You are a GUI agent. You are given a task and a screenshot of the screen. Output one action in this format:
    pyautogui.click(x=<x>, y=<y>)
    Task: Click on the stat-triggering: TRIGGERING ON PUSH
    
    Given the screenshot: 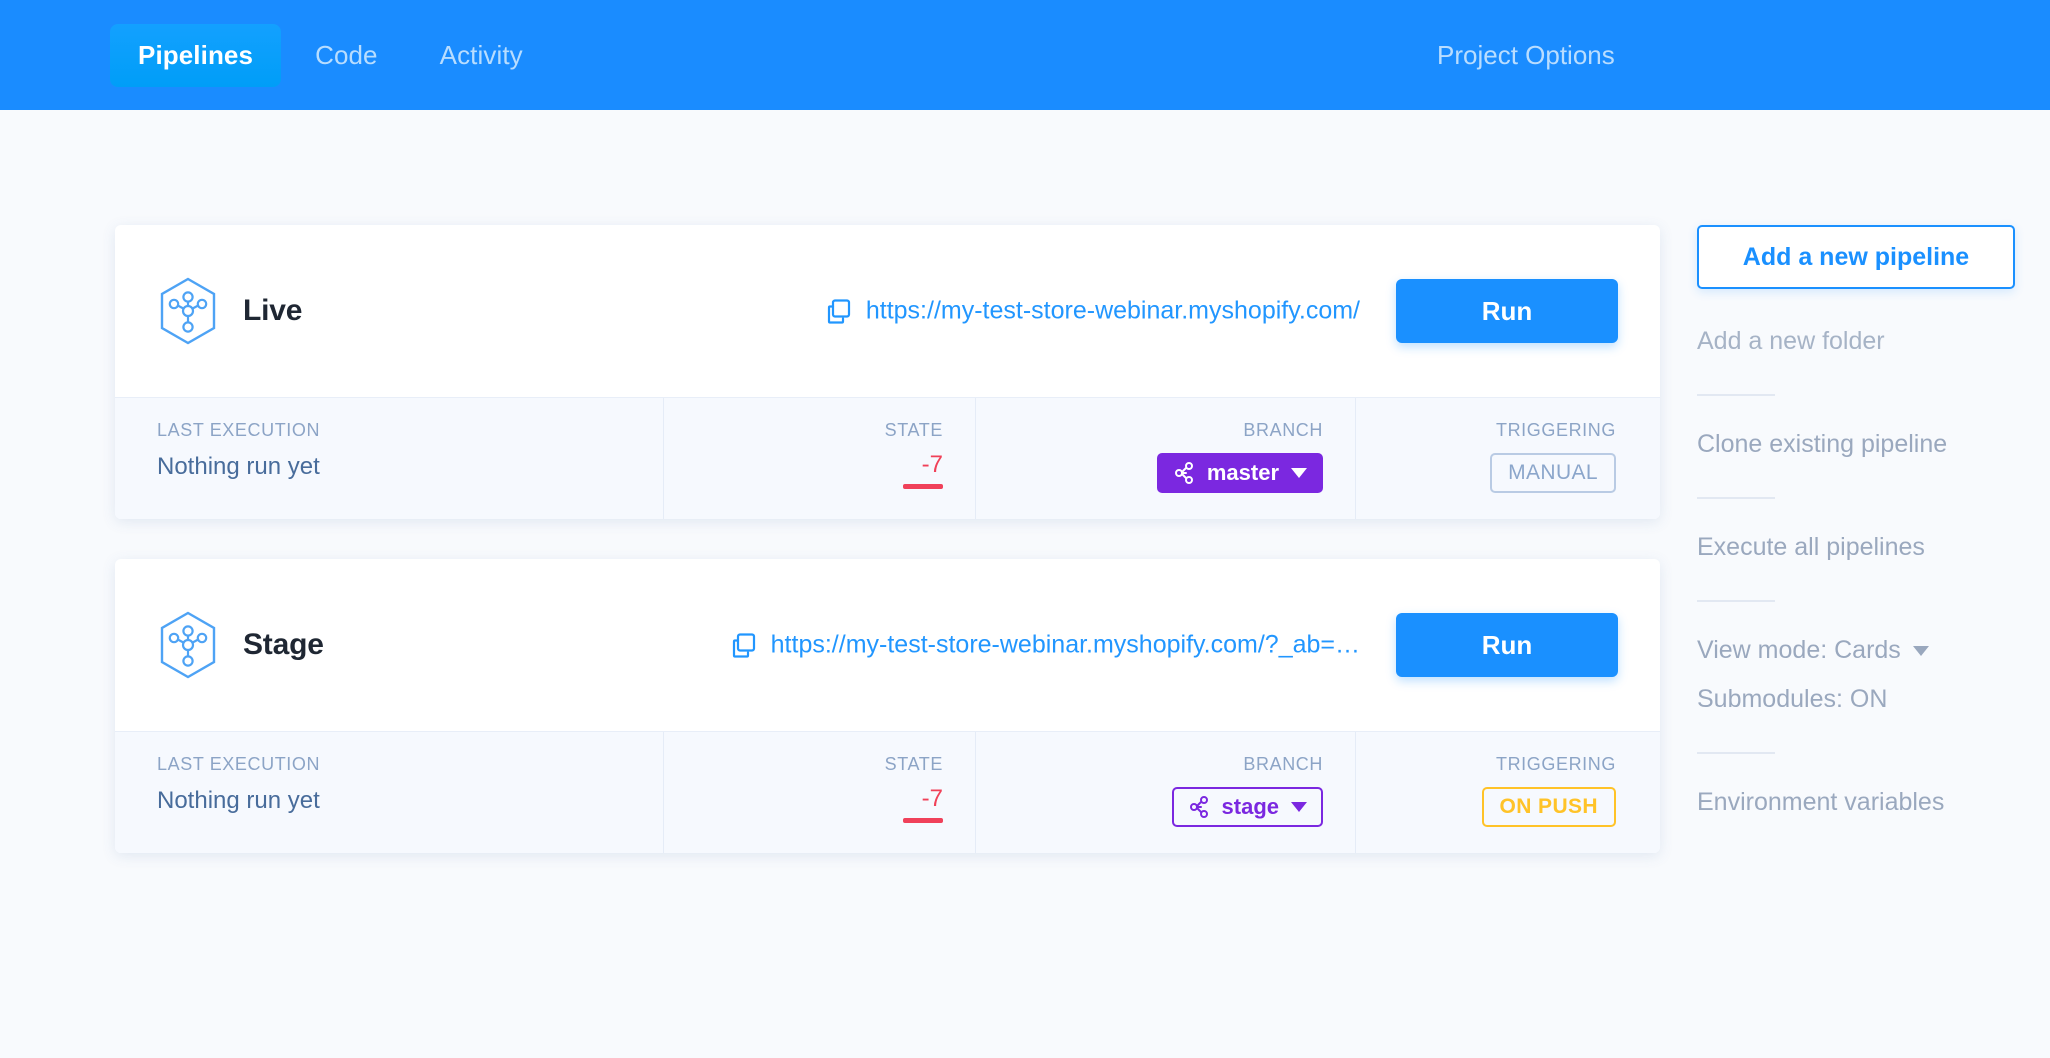 What is the action you would take?
    pyautogui.click(x=1506, y=792)
    